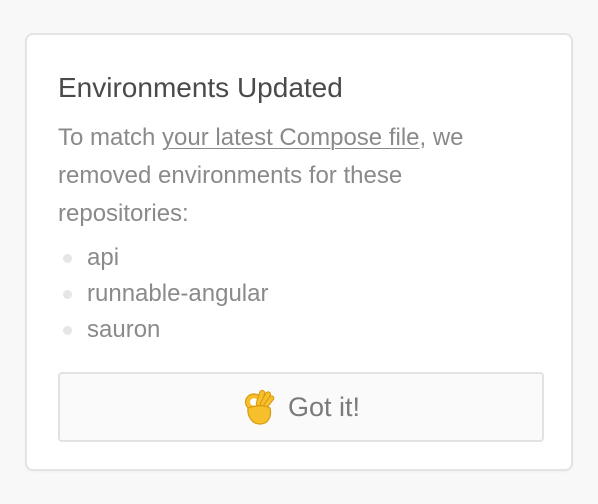  I want to click on got-it-button: Got it!, so click(301, 407).